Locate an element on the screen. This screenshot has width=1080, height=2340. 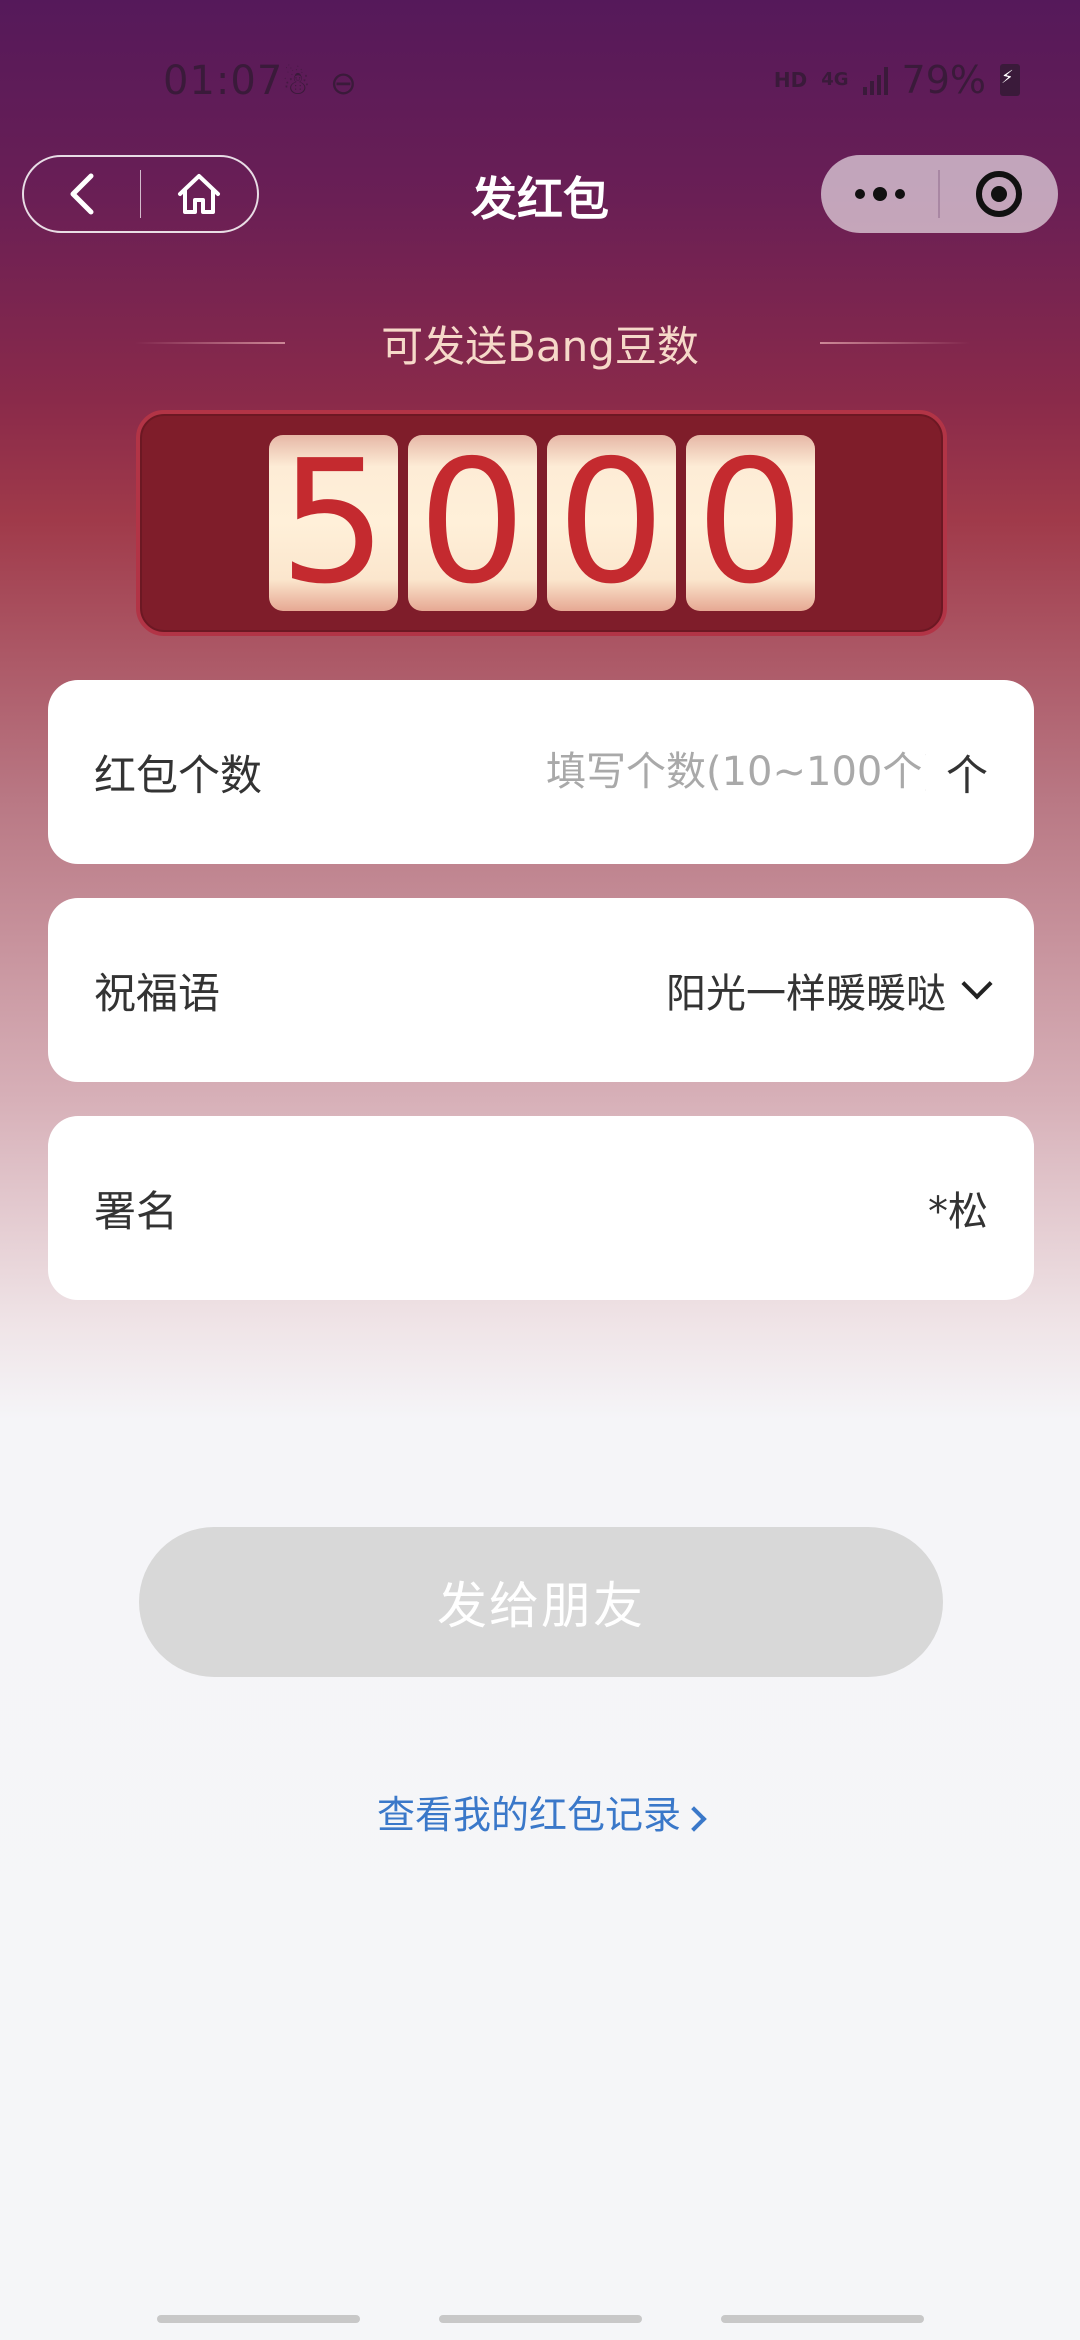
battery-percent: 79% is located at coordinates (943, 80).